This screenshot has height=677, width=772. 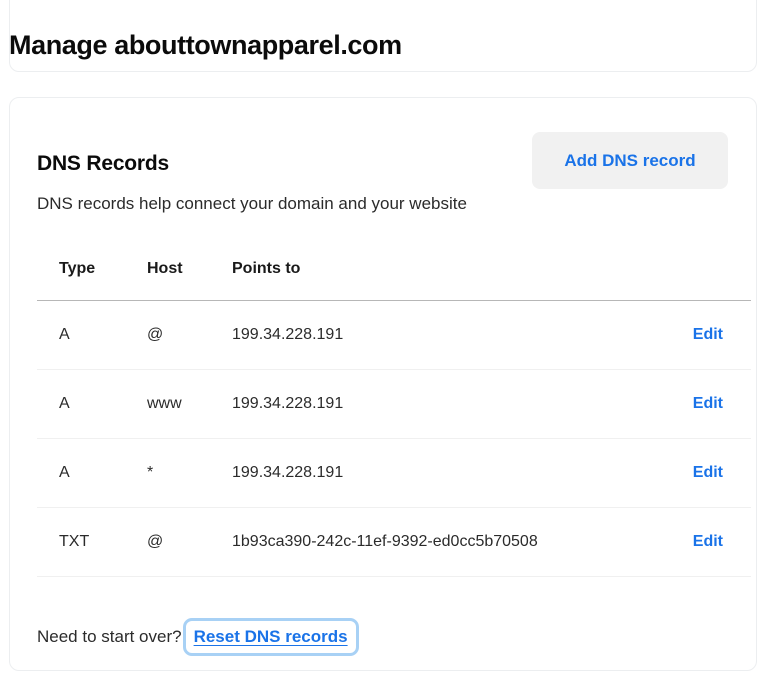 What do you see at coordinates (189, 280) in the screenshot?
I see `column-header-host: Host` at bounding box center [189, 280].